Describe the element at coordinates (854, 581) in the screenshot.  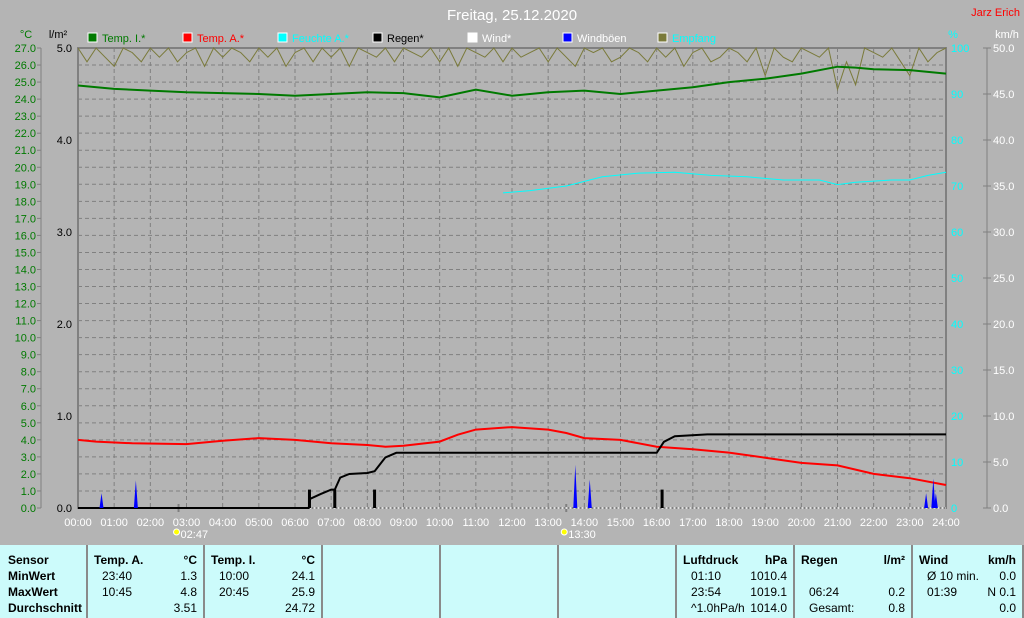
I see `table-column: Regen l/m² 06:24 0.2 Gesamt: 0.8` at that location.